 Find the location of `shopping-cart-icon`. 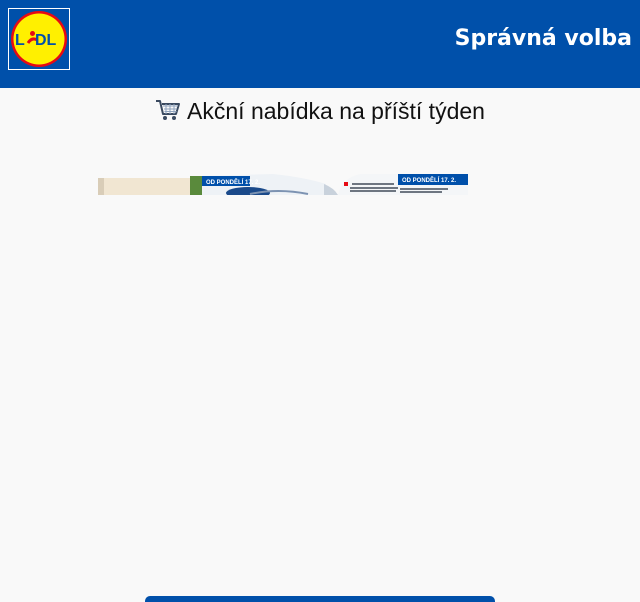

shopping-cart-icon is located at coordinates (168, 113).